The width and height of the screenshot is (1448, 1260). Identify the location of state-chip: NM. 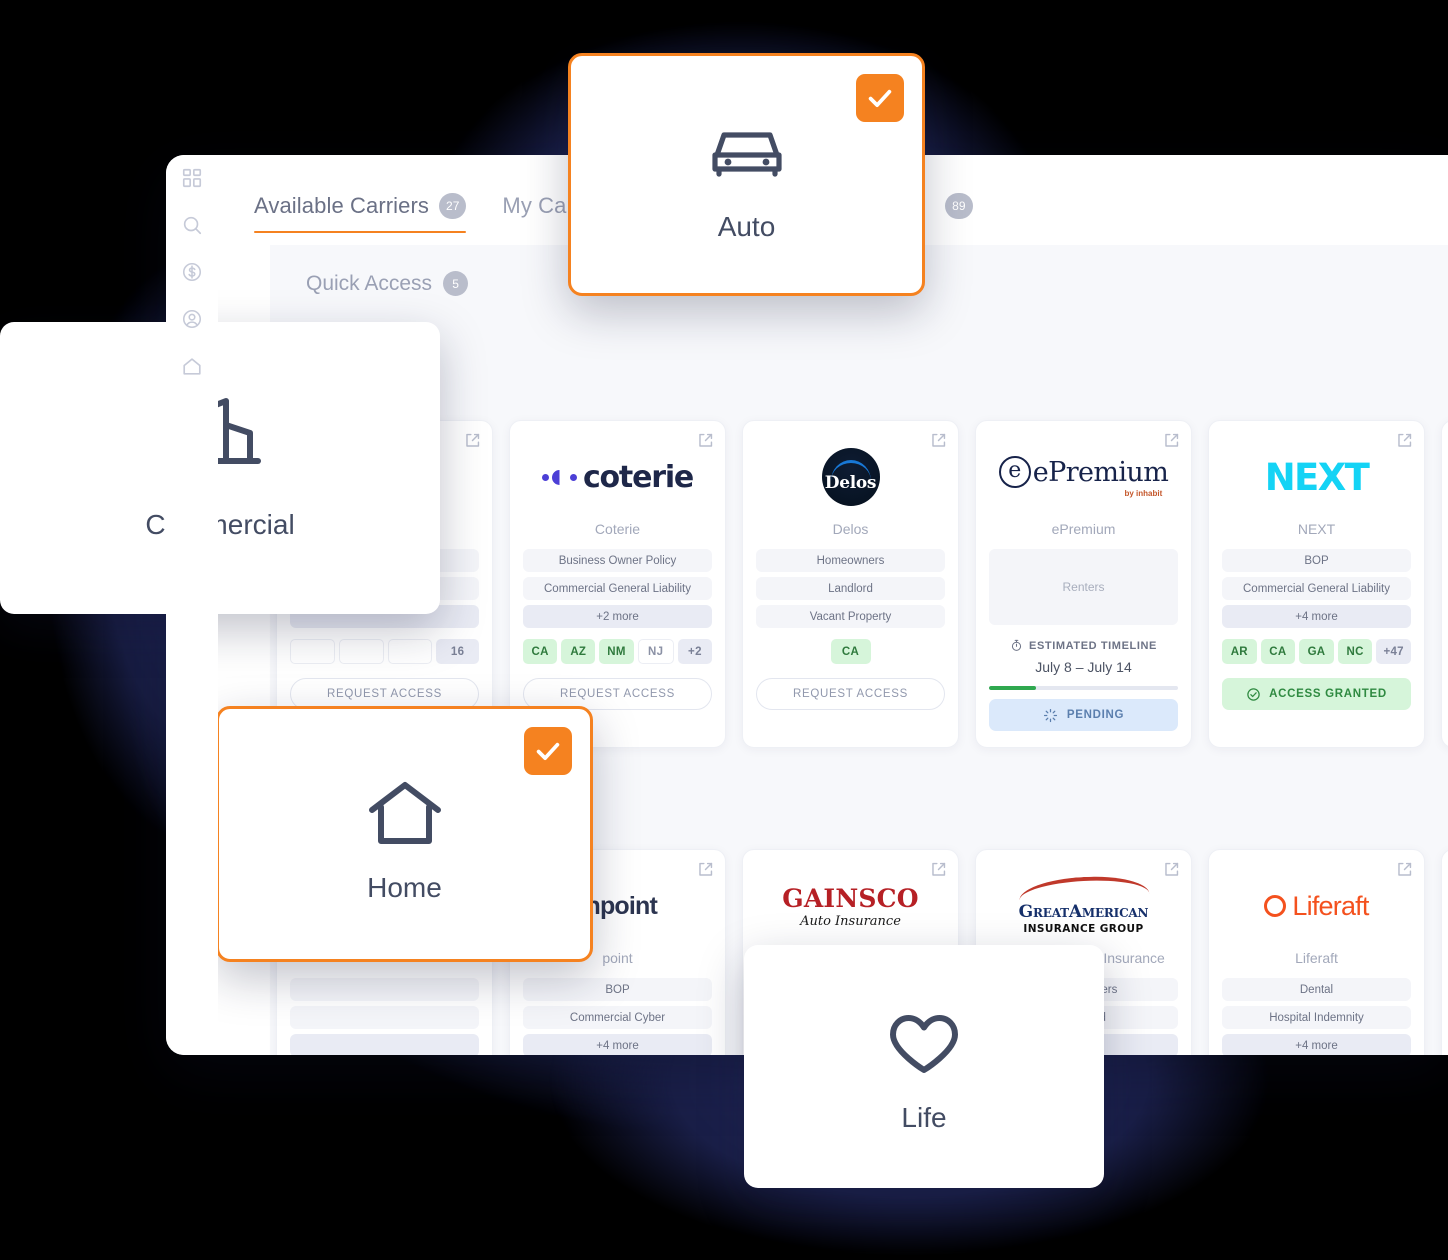
(616, 651).